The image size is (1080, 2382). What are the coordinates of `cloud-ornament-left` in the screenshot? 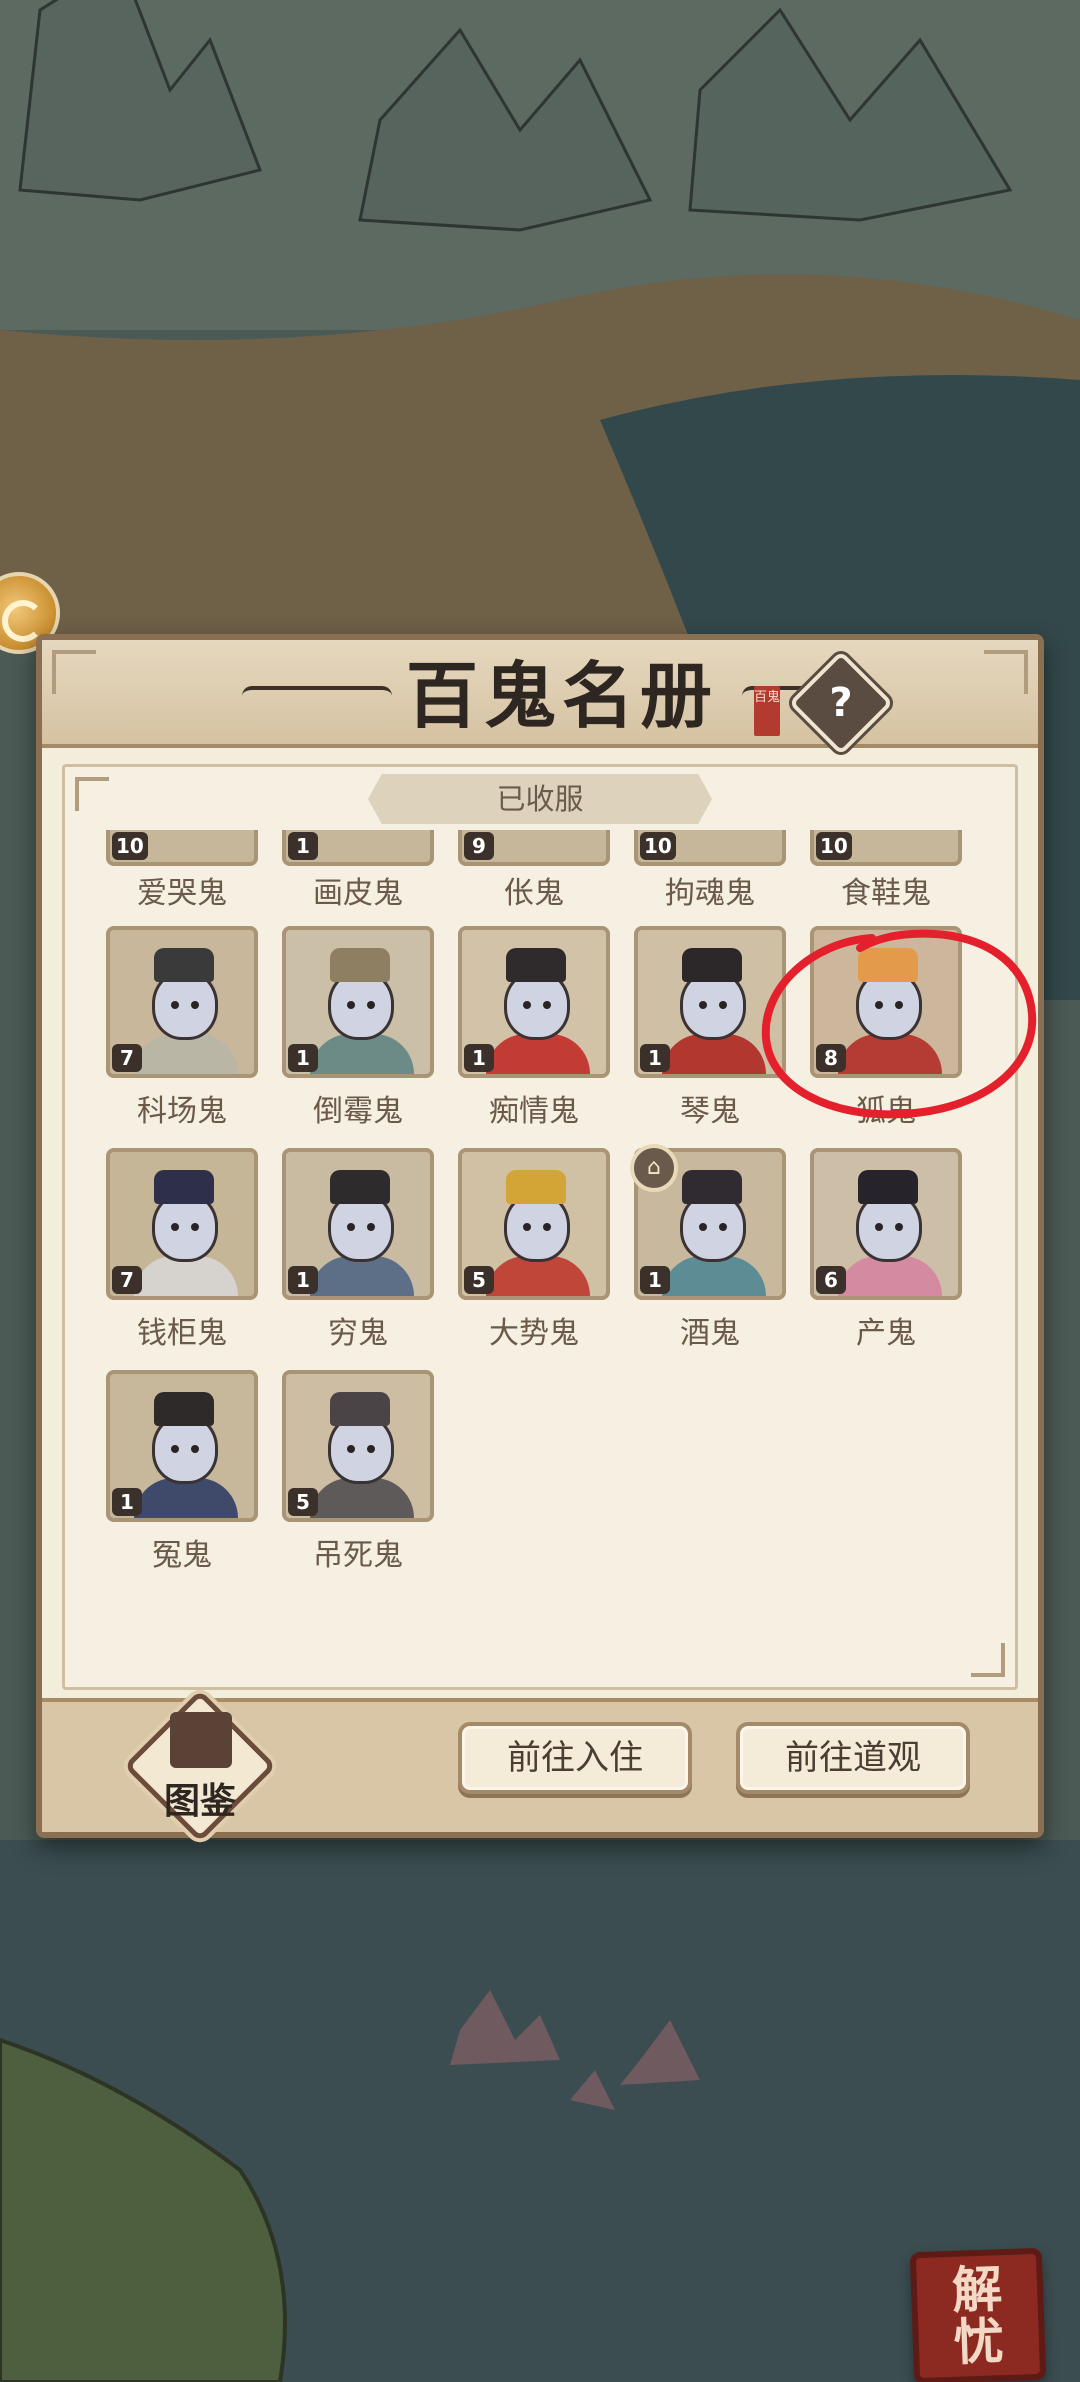 It's located at (317, 696).